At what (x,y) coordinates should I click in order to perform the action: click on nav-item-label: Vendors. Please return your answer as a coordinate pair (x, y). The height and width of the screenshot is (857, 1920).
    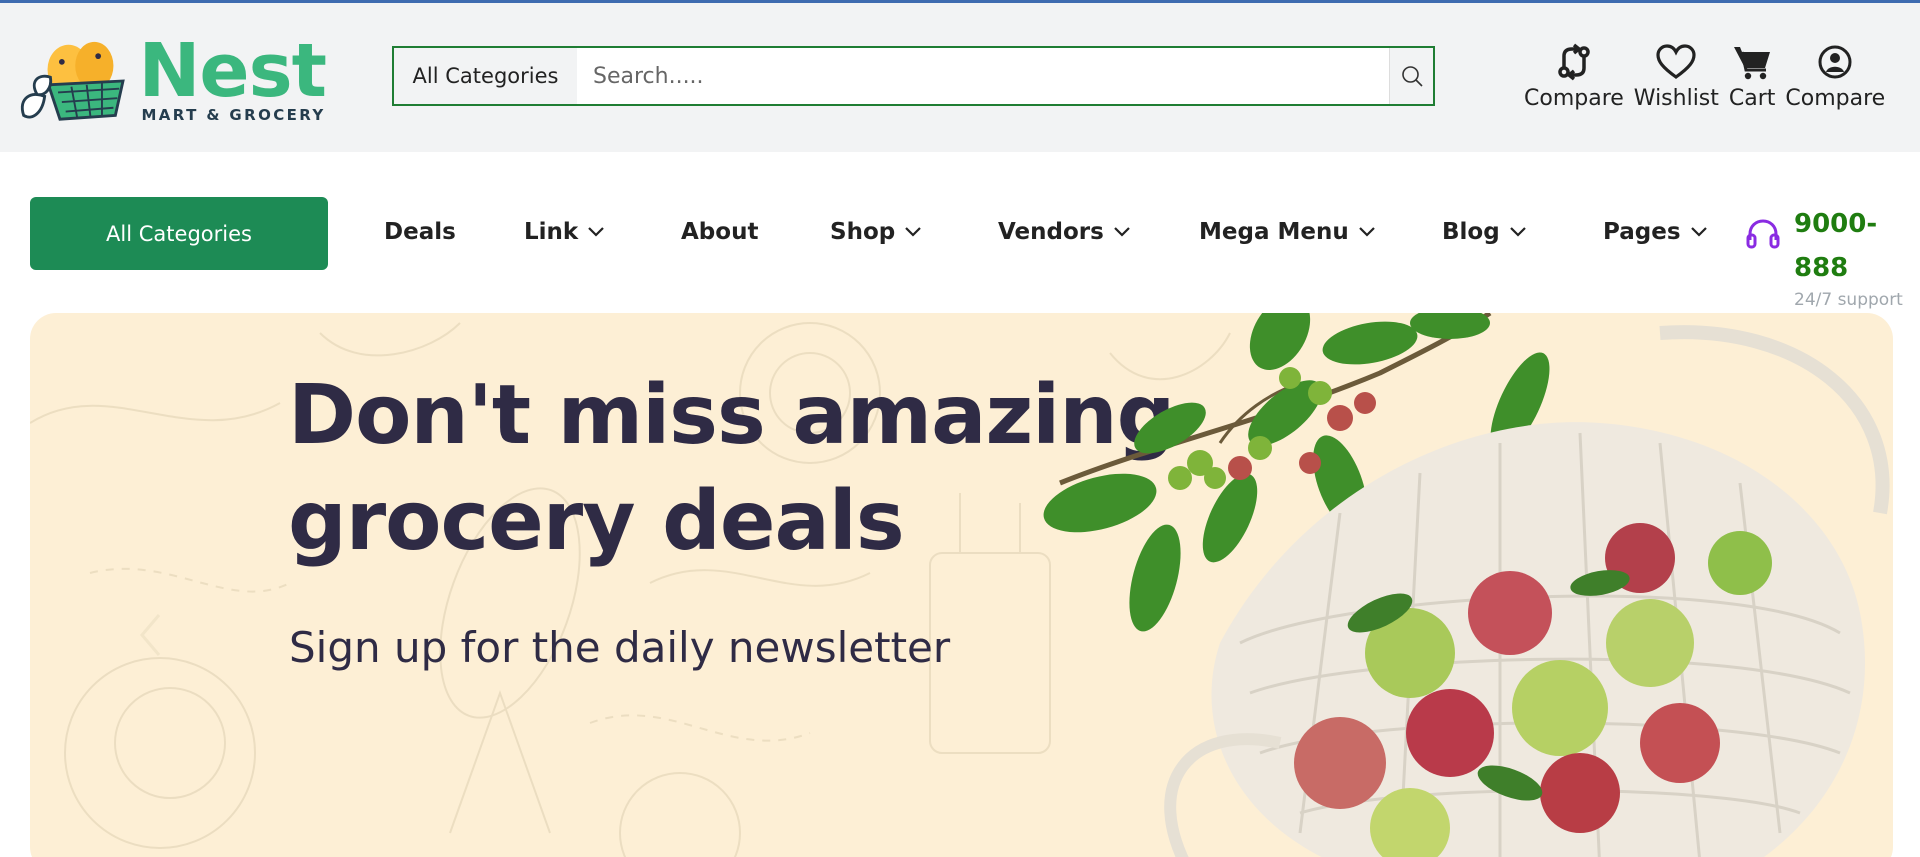
    Looking at the image, I should click on (1051, 232).